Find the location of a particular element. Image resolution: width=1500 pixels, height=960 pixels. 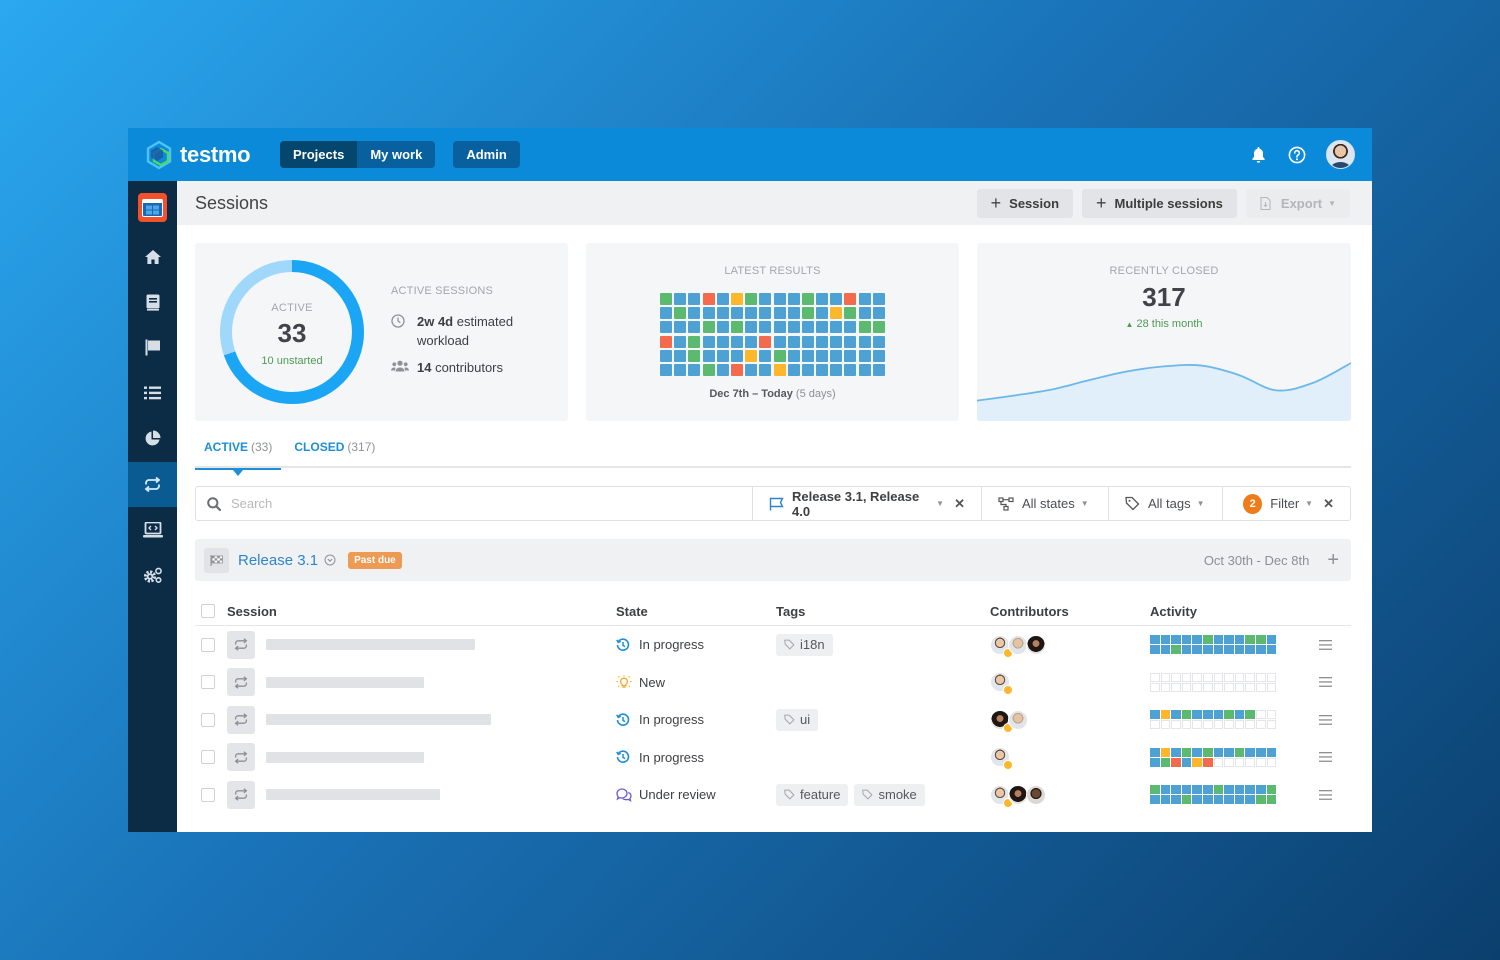

tag-filter: All tags ▼ is located at coordinates (1165, 503).